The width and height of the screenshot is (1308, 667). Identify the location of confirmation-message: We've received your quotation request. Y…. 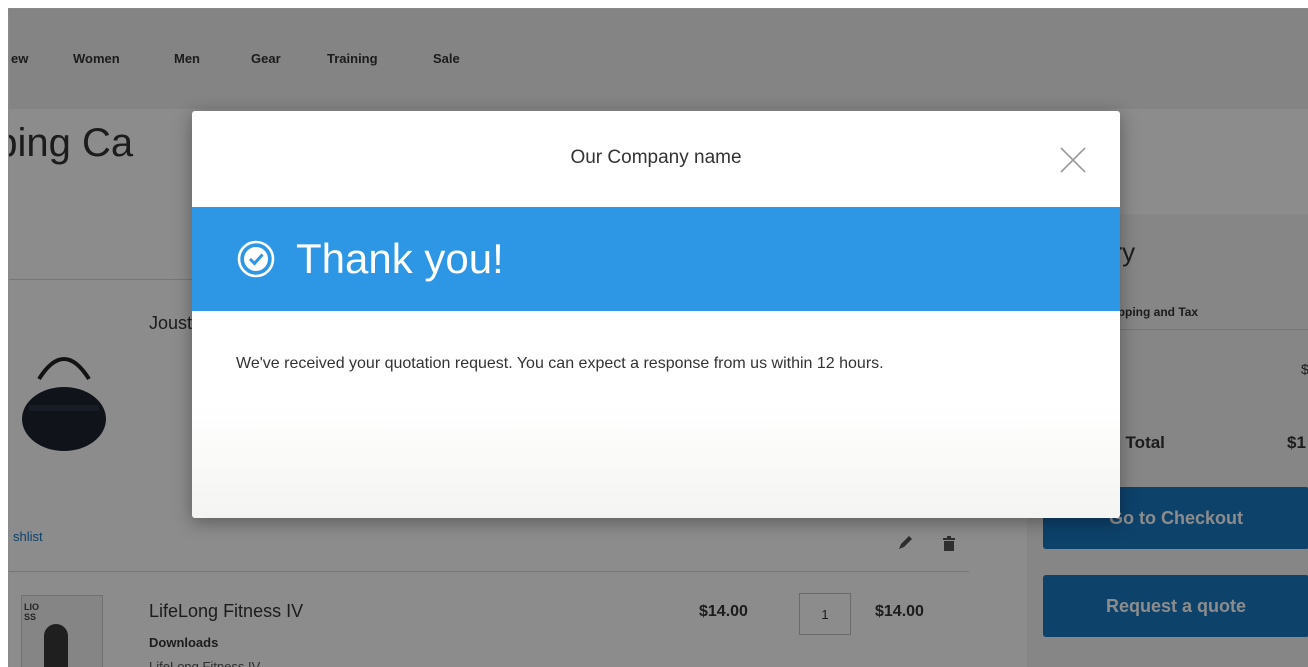
(560, 363).